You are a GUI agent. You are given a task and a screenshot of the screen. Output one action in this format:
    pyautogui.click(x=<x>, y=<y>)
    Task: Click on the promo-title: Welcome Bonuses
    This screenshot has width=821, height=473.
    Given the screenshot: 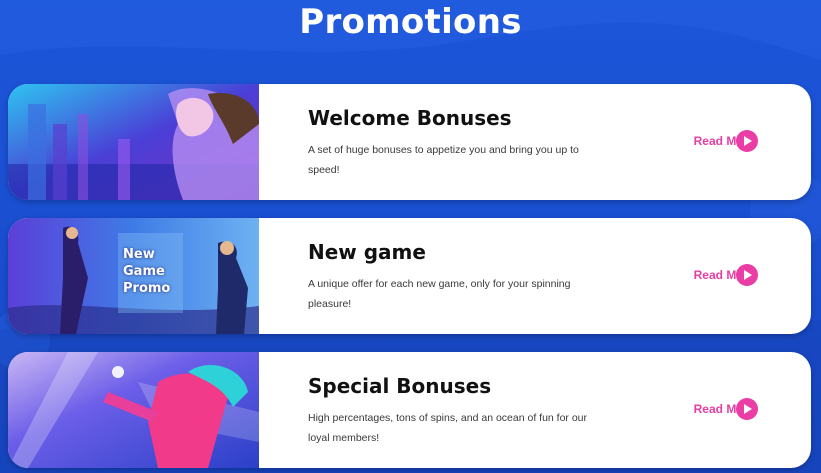 What is the action you would take?
    pyautogui.click(x=410, y=118)
    